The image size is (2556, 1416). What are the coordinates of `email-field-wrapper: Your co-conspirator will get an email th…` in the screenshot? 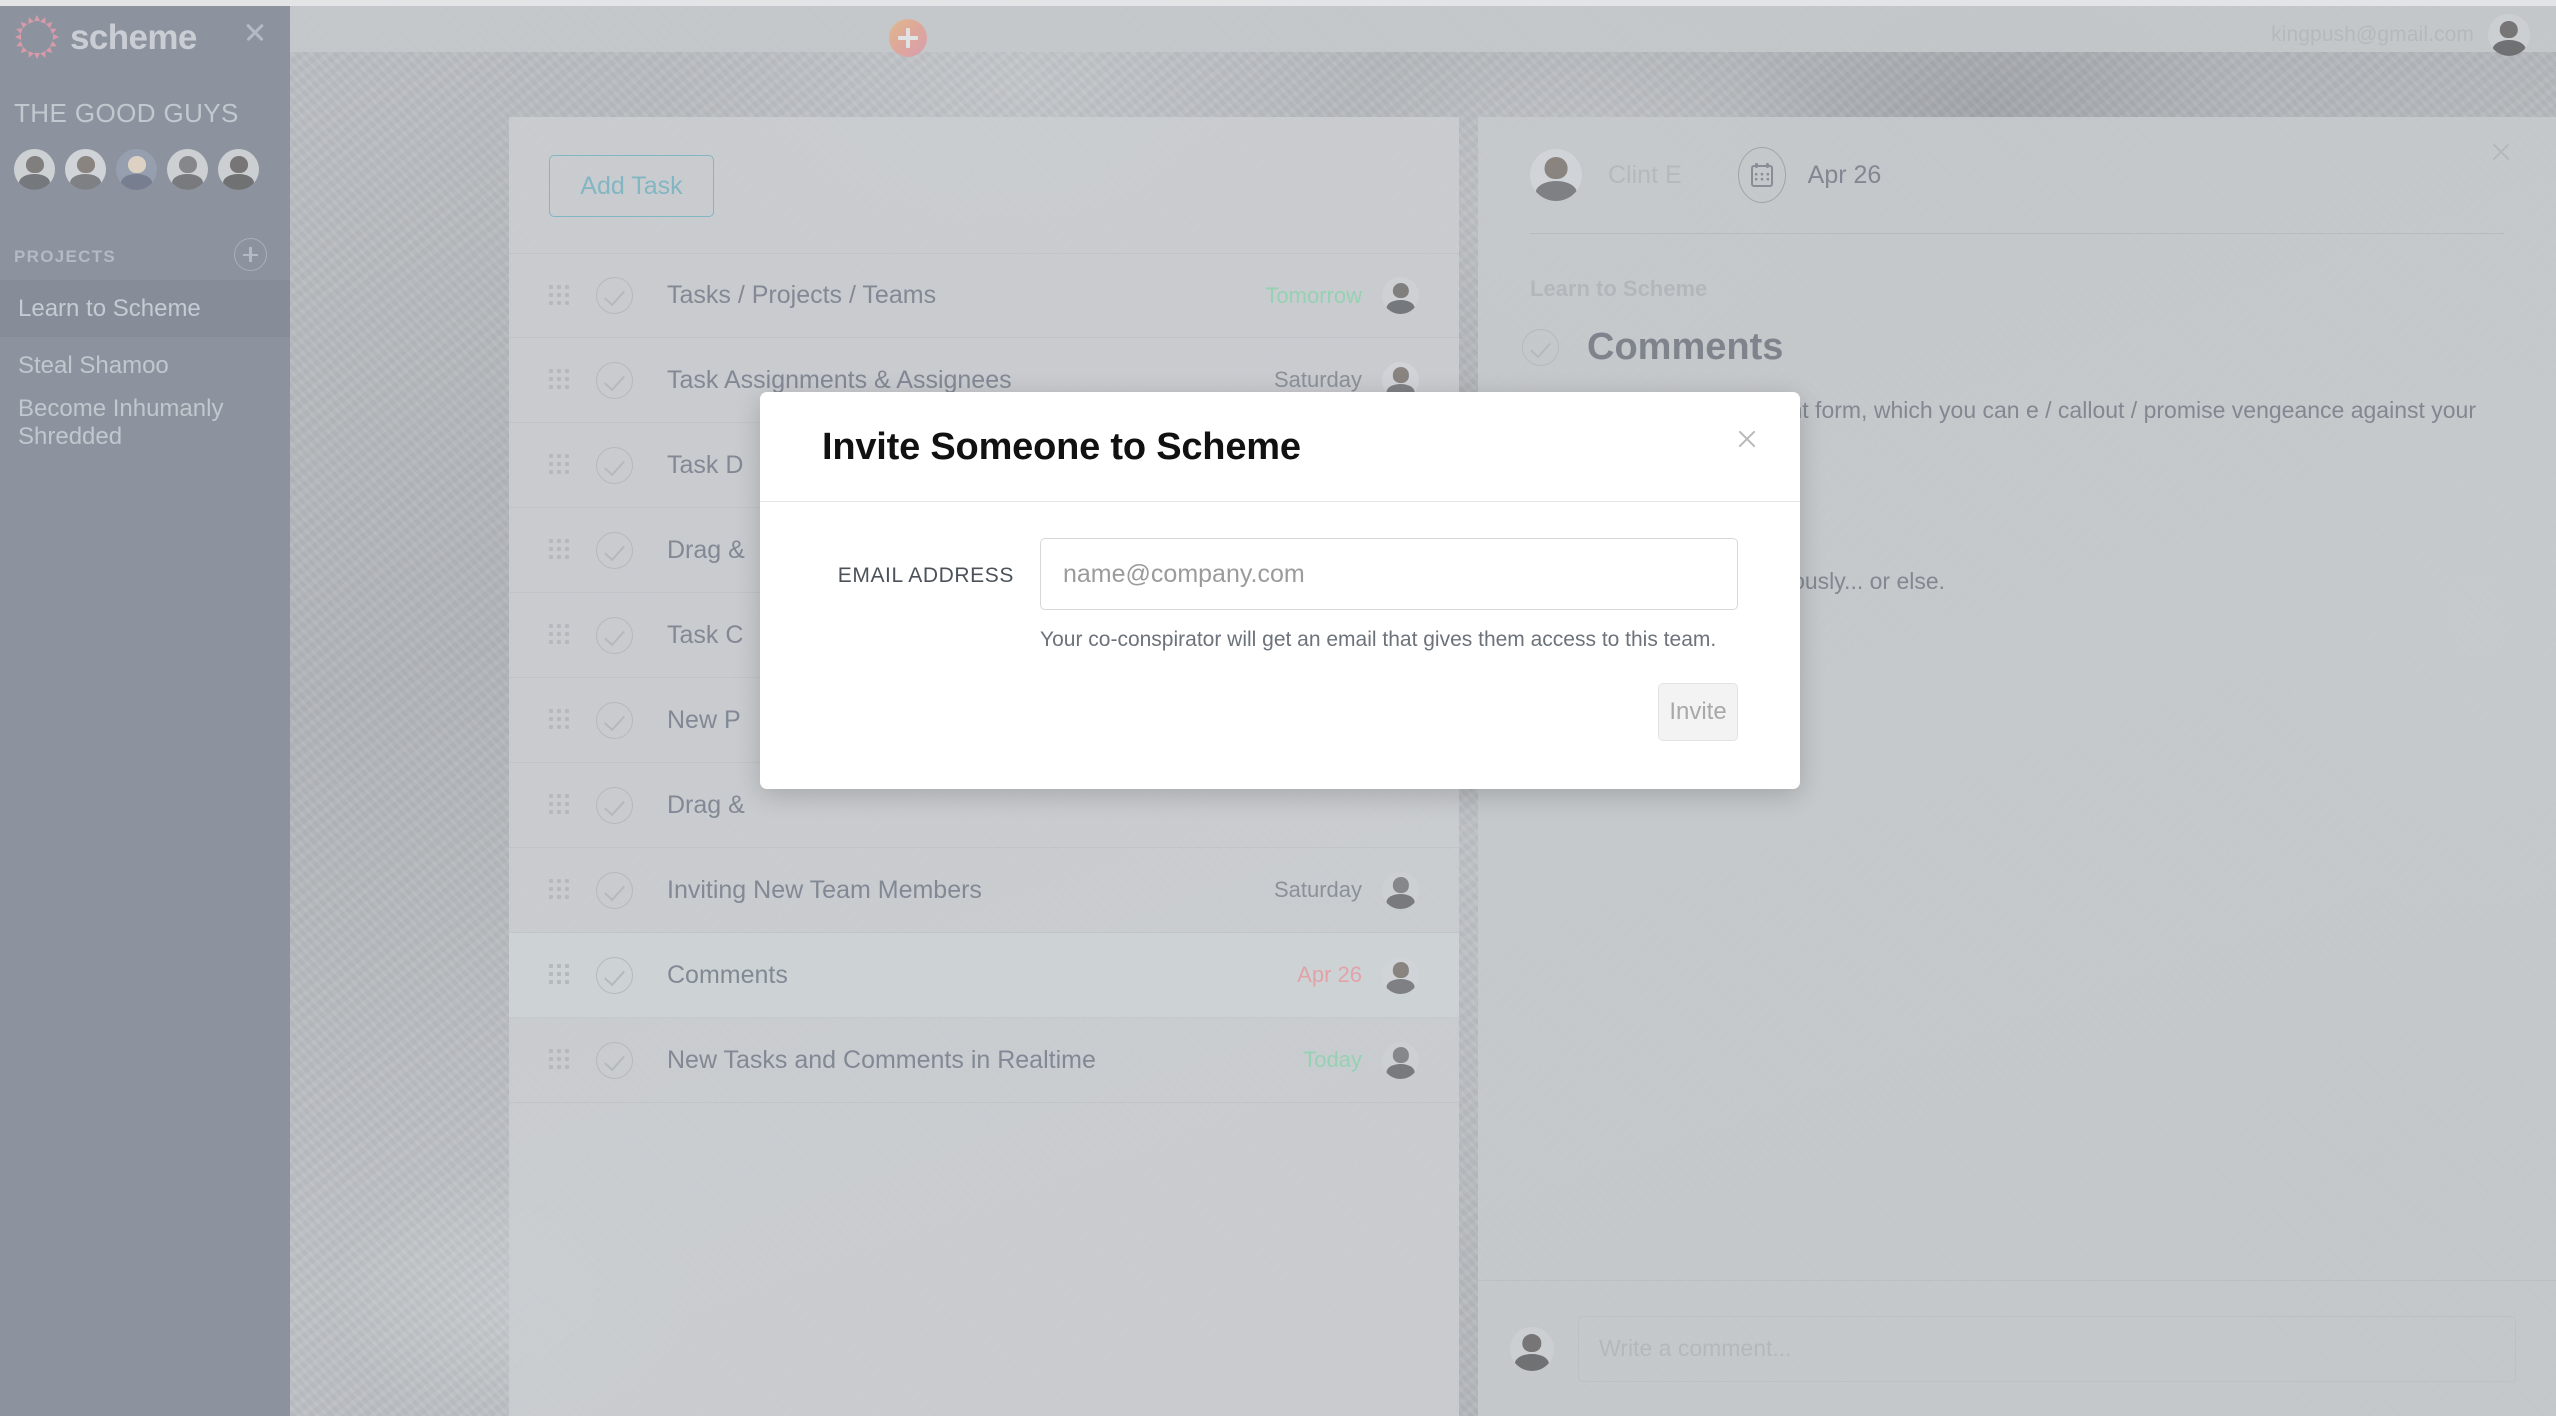 It's located at (1389, 596).